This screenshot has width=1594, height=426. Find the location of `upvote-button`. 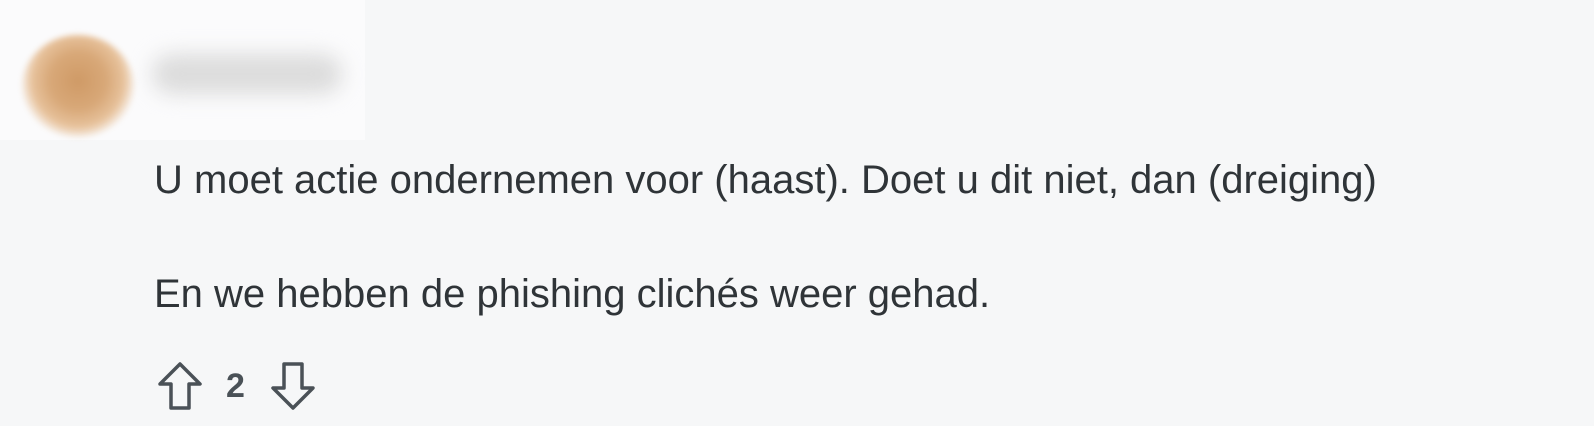

upvote-button is located at coordinates (180, 386).